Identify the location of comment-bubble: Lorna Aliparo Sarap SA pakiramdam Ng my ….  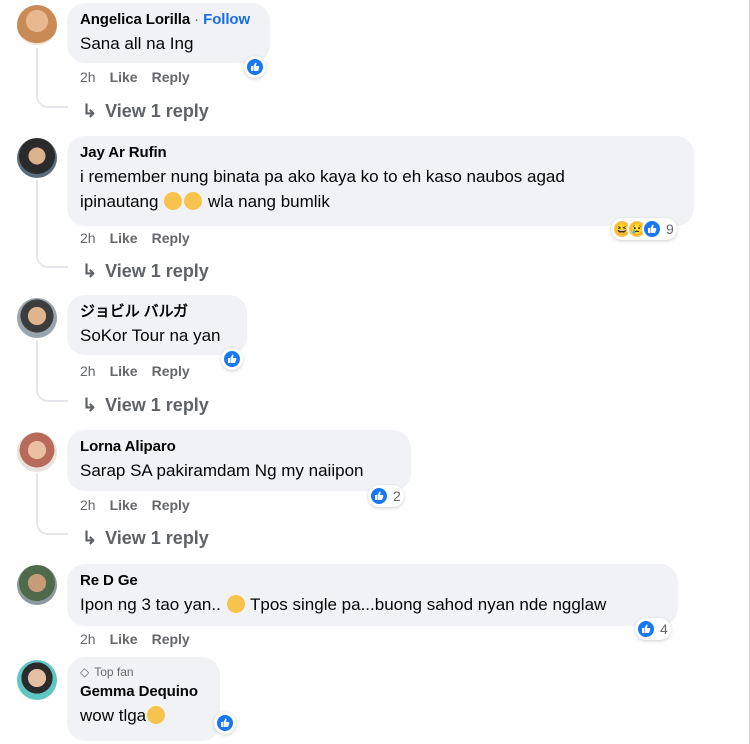
(239, 460).